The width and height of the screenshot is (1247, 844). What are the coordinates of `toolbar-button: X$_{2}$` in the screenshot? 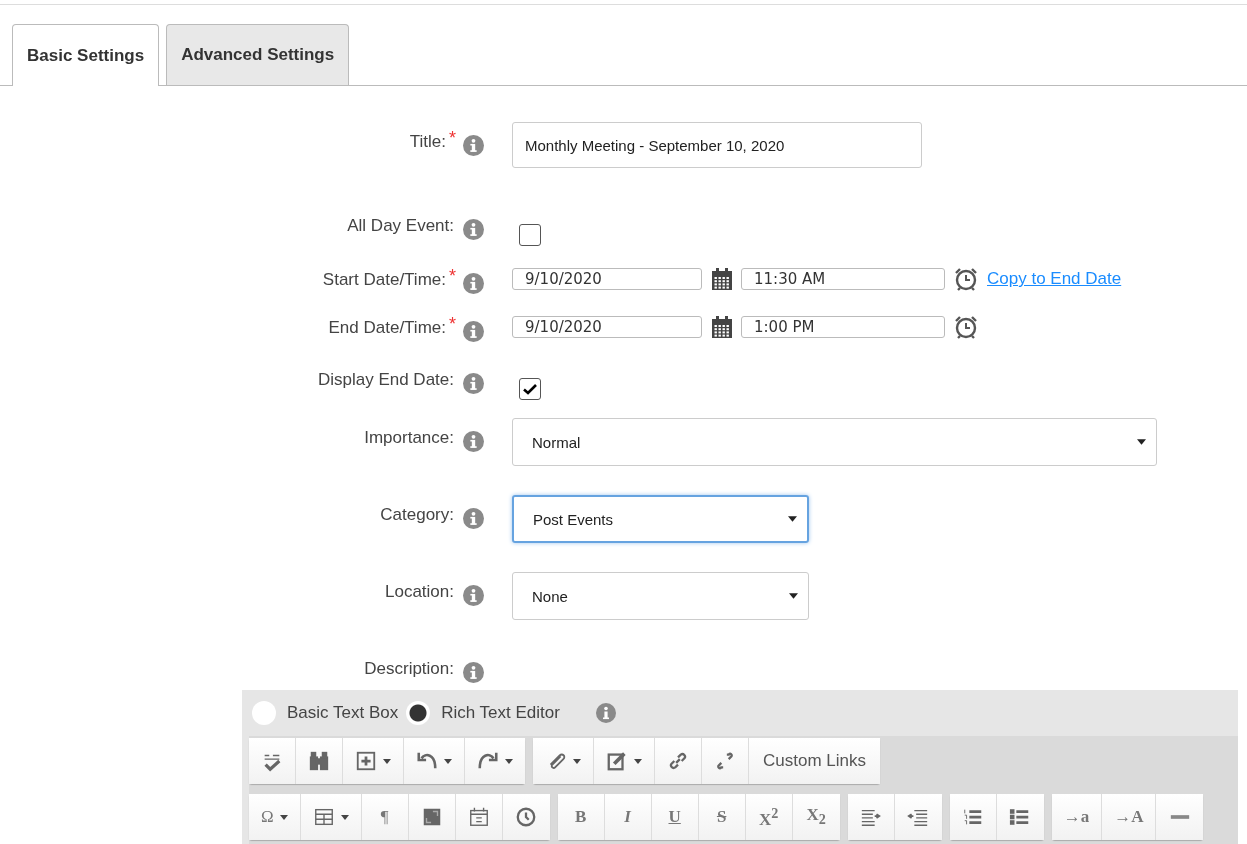 It's located at (816, 817).